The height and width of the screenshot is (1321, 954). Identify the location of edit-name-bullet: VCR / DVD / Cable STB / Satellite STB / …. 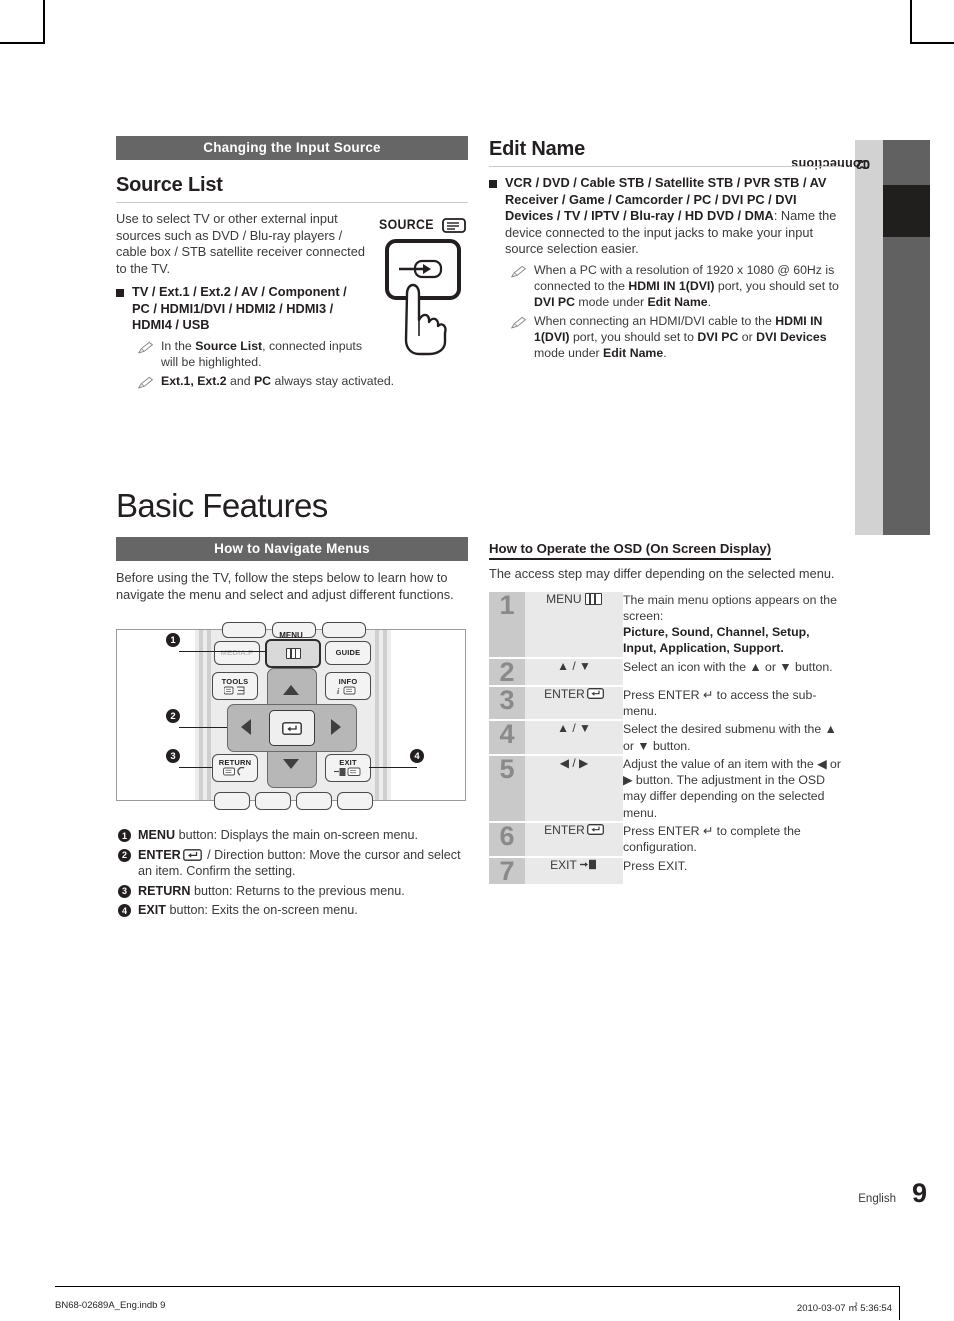
(665, 216).